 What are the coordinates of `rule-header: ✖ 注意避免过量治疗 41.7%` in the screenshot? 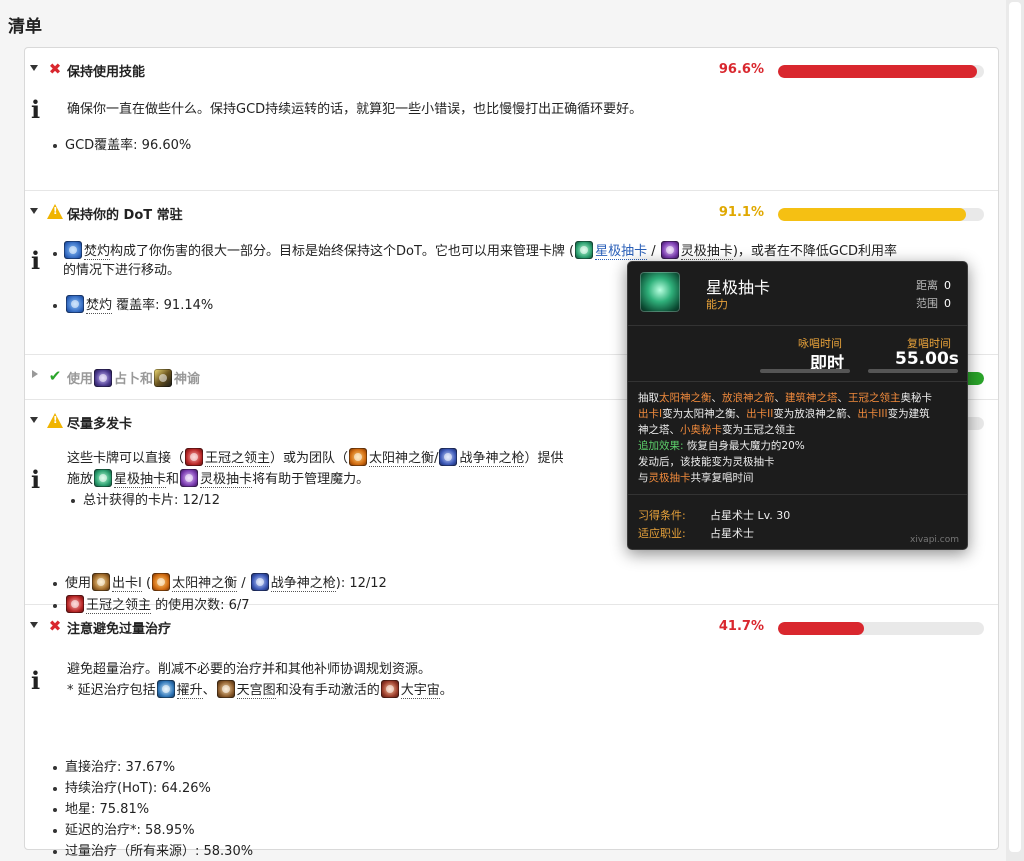 It's located at (511, 628).